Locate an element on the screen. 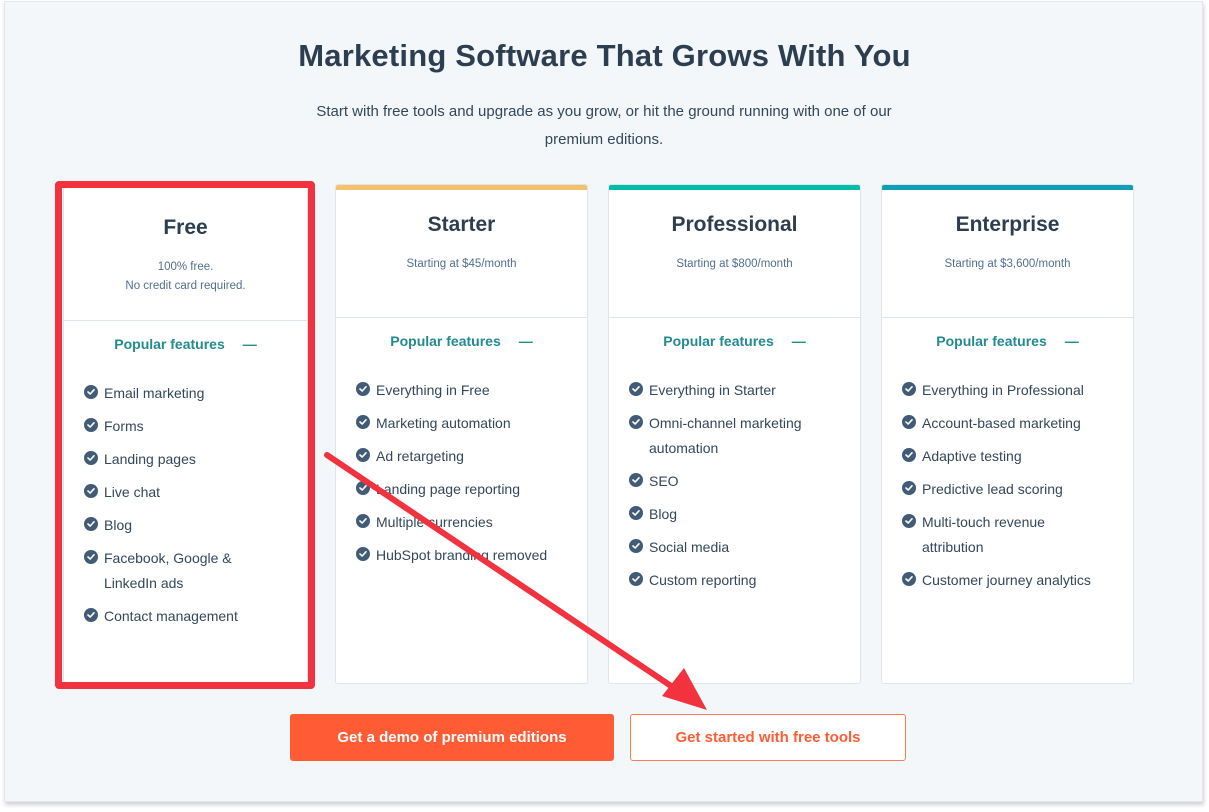  feature-item: Landing page reporting is located at coordinates (466, 489).